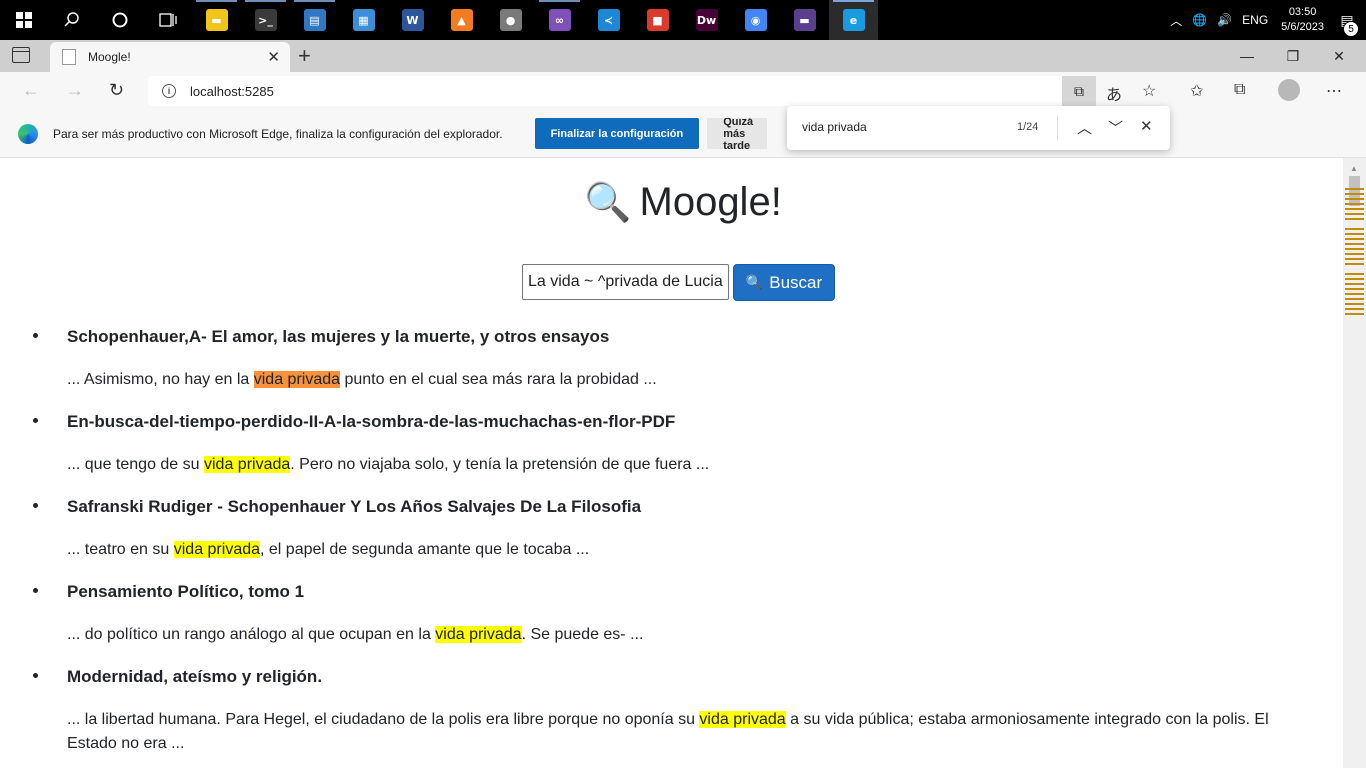 This screenshot has width=1366, height=768. I want to click on tab-actions-icon, so click(21, 55).